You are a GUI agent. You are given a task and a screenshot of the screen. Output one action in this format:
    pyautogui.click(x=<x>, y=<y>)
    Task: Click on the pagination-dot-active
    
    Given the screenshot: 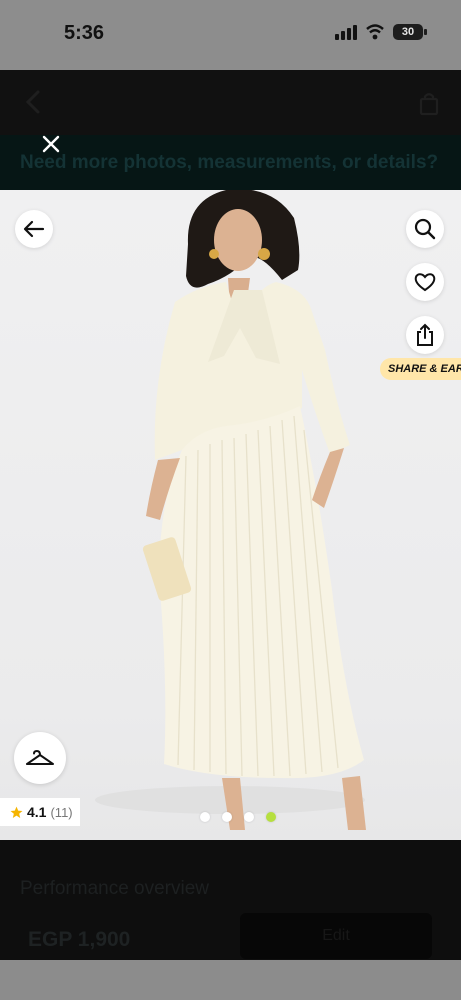 What is the action you would take?
    pyautogui.click(x=271, y=817)
    